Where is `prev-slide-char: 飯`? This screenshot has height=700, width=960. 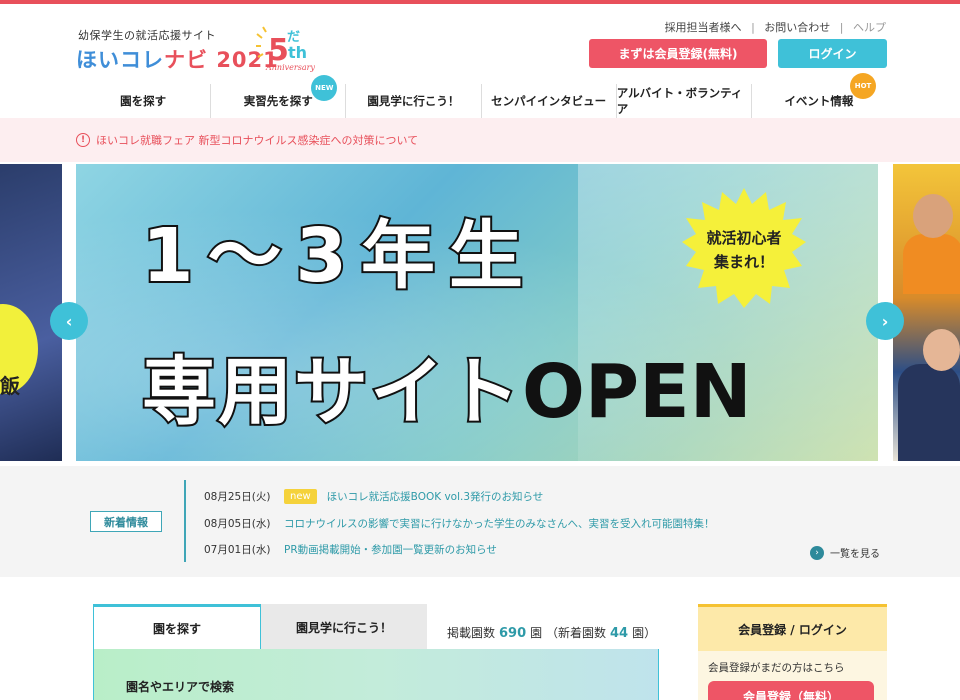 prev-slide-char: 飯 is located at coordinates (10, 386).